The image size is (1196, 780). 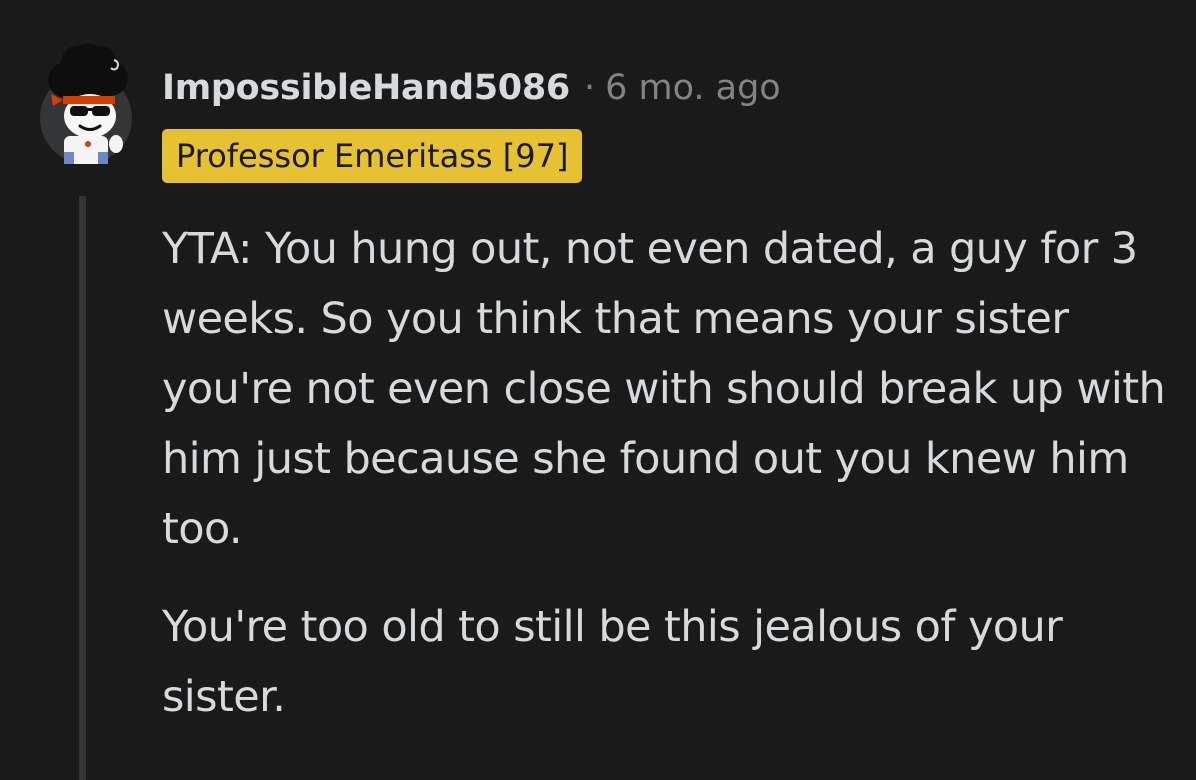 I want to click on comment-header: ImpossibleHand5086 · 6 mo. ago, so click(x=471, y=88).